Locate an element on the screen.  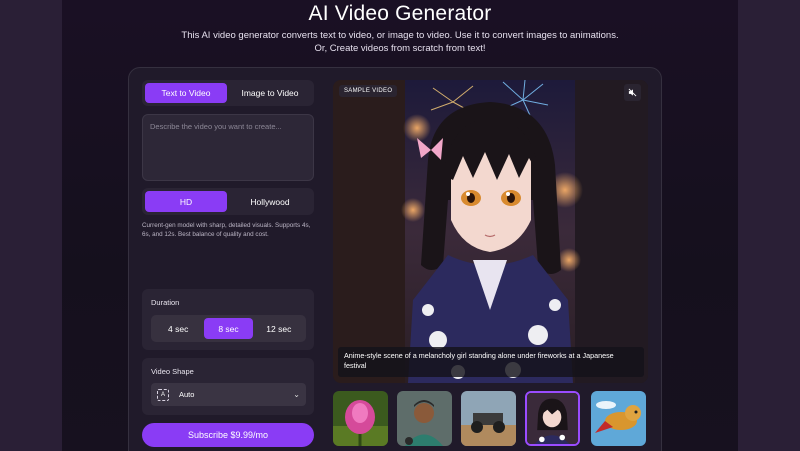
anime-girl-thumbnail-icon is located at coordinates (552, 418).